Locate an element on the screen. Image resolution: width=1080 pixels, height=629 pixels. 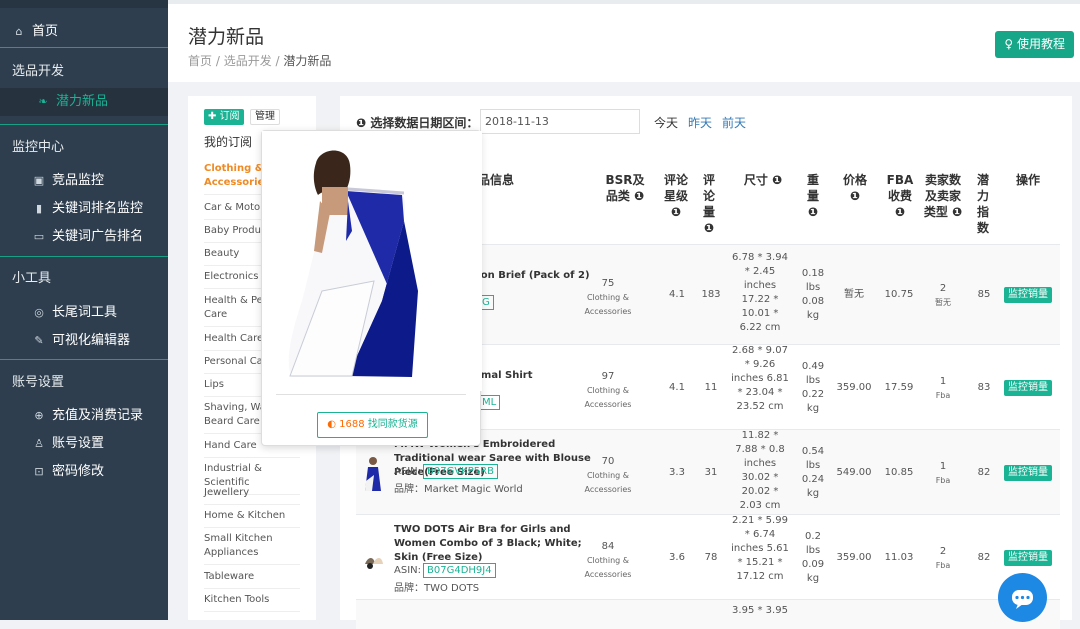
page-title: 潜力新品 is located at coordinates (226, 37).